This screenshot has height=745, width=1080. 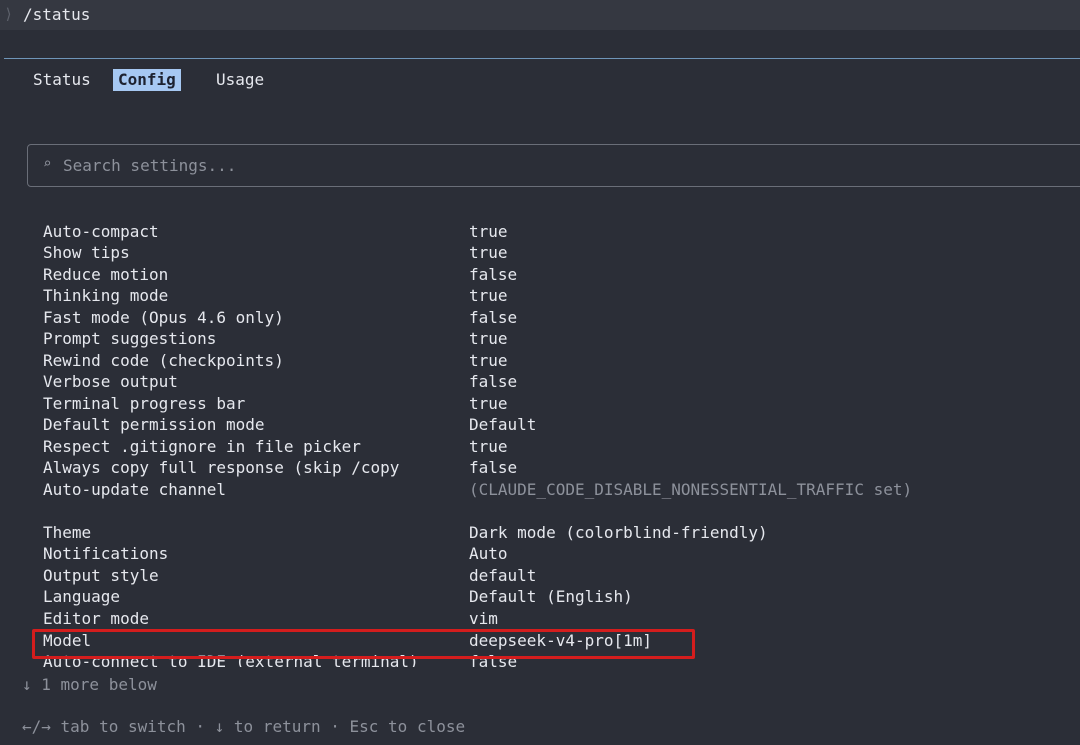 I want to click on setting-default-permission-mode: Default permission mode Default, so click(x=543, y=424).